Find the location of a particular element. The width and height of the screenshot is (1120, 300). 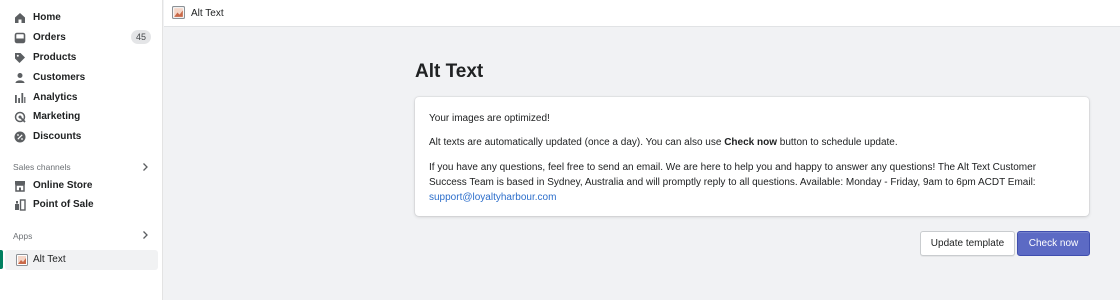

tag-icon is located at coordinates (20, 58).